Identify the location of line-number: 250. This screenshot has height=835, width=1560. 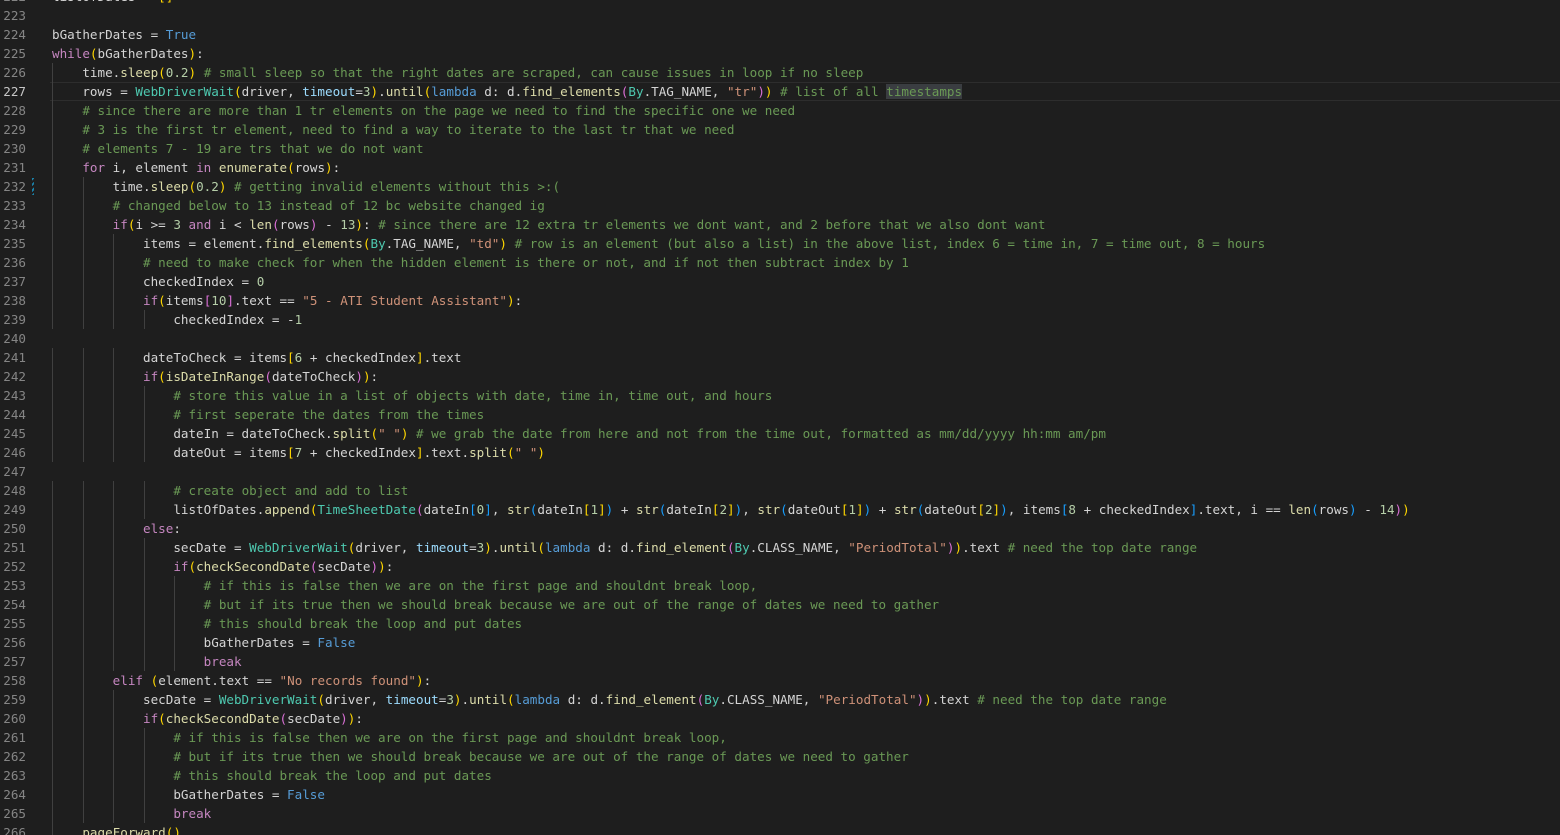
(14, 528).